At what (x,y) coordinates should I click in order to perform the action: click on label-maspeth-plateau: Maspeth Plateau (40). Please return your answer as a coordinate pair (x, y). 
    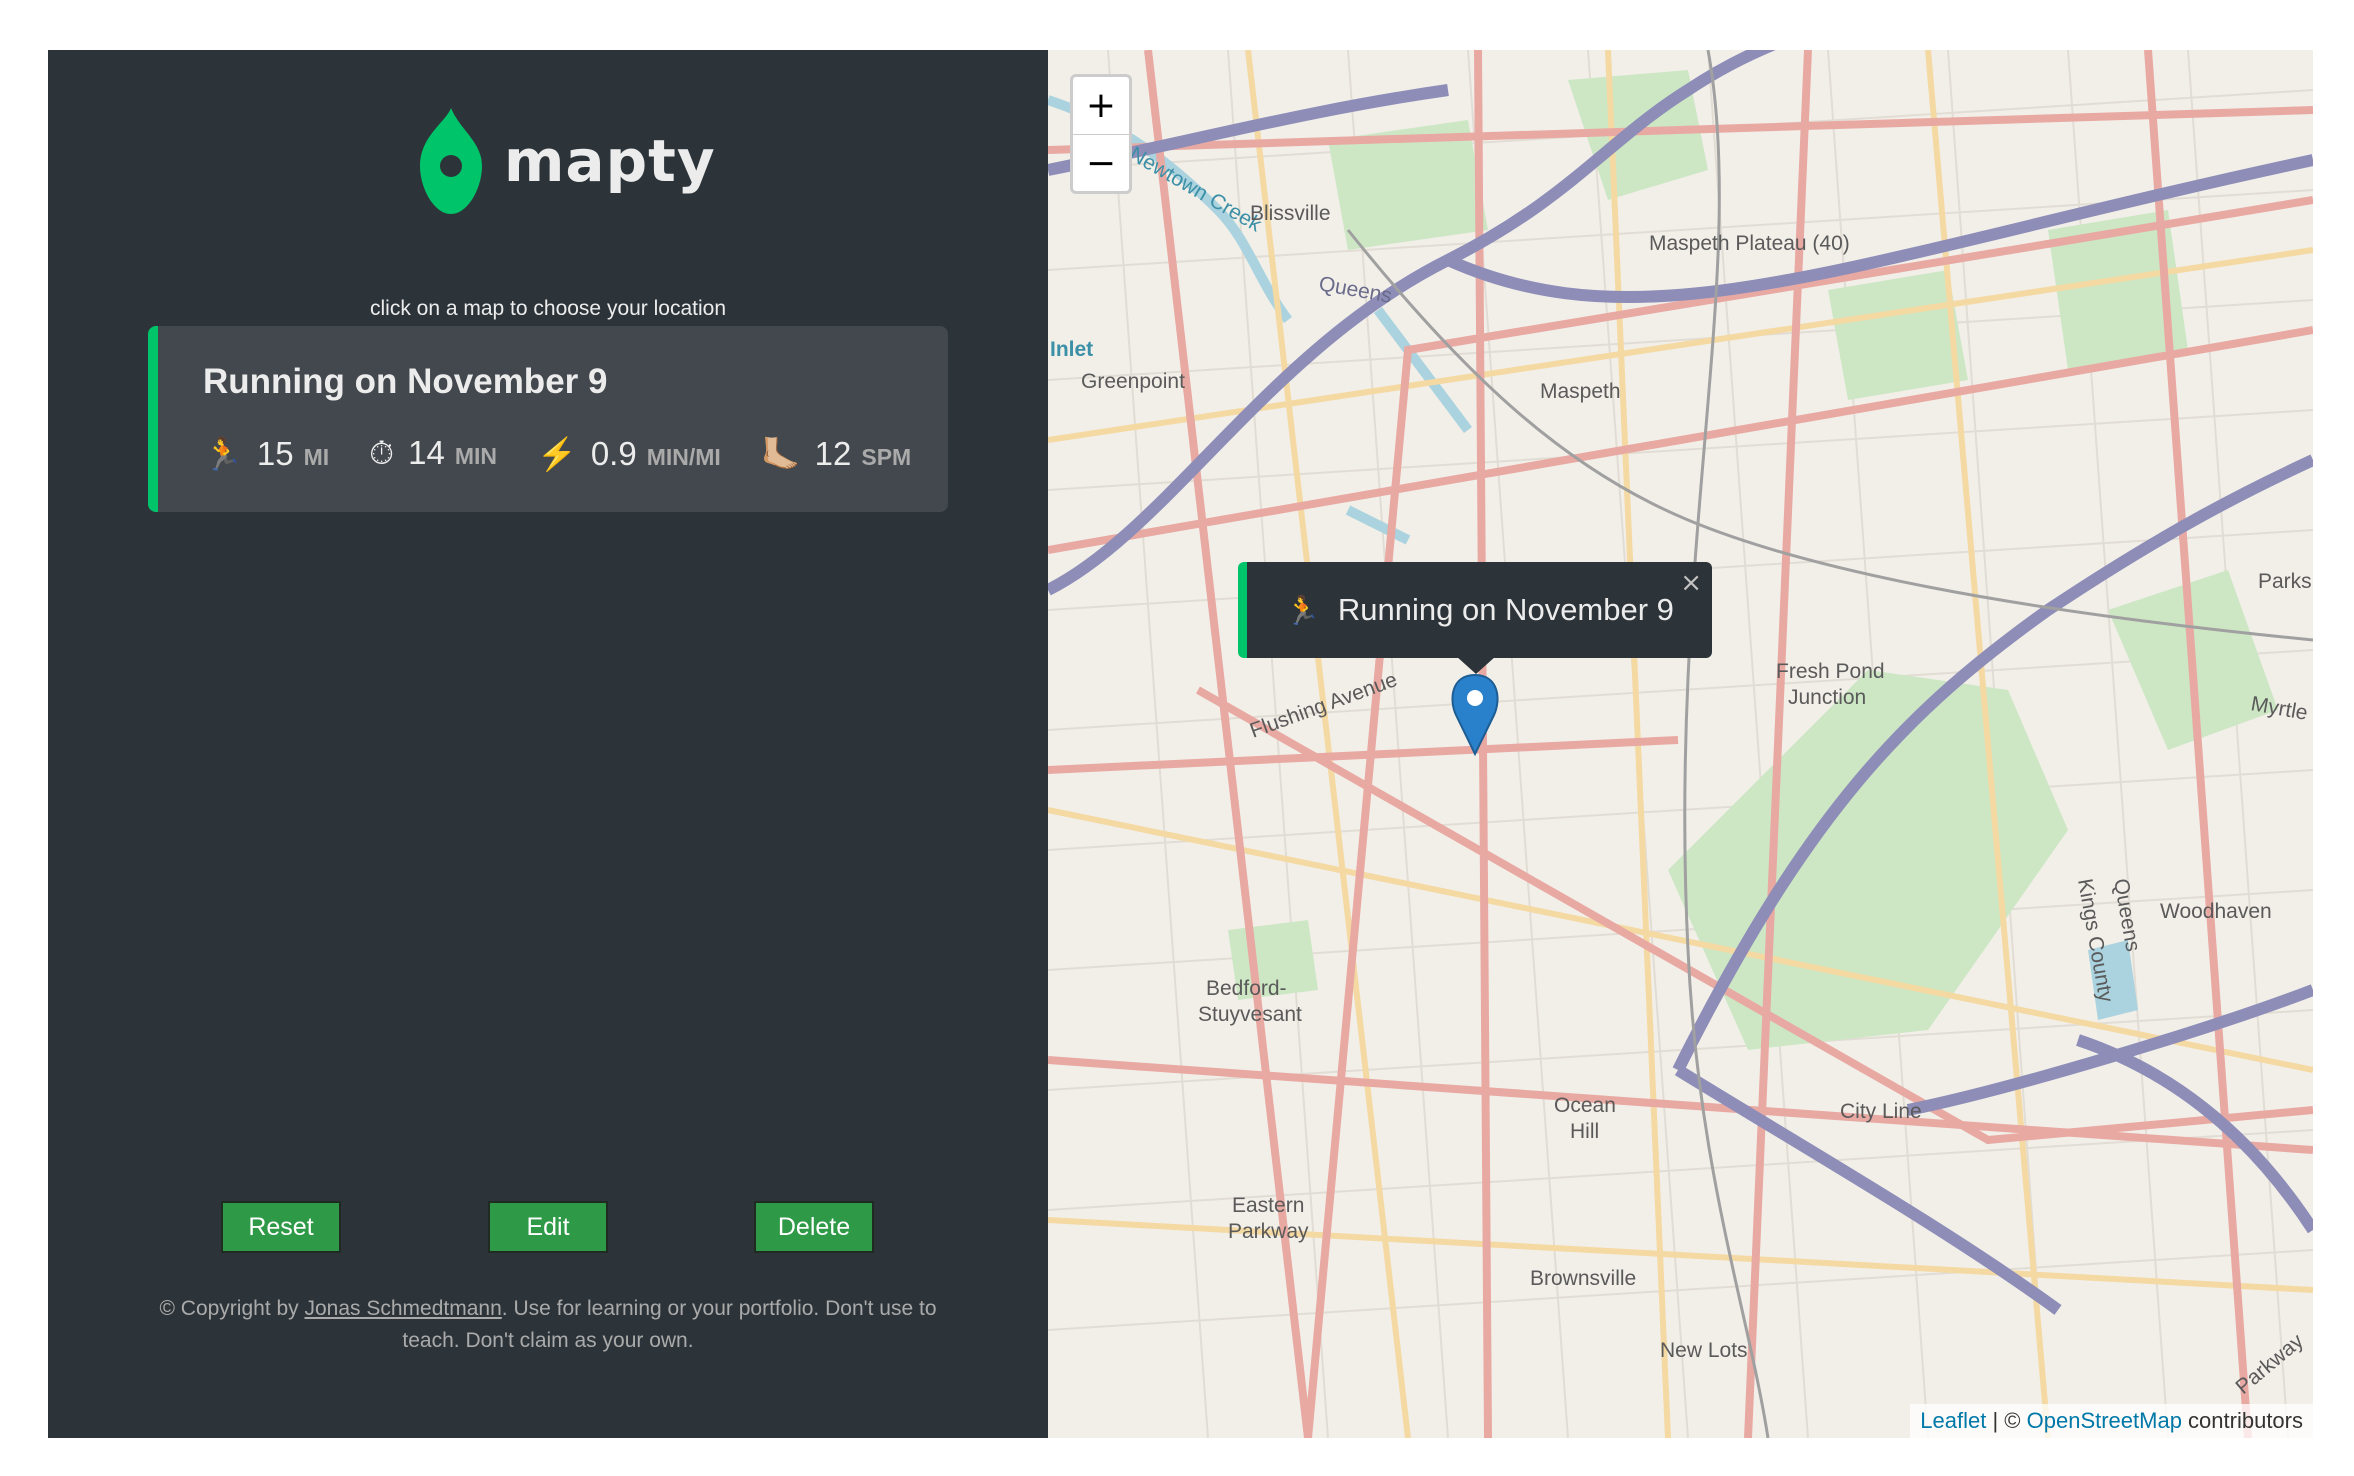
    Looking at the image, I should click on (1749, 243).